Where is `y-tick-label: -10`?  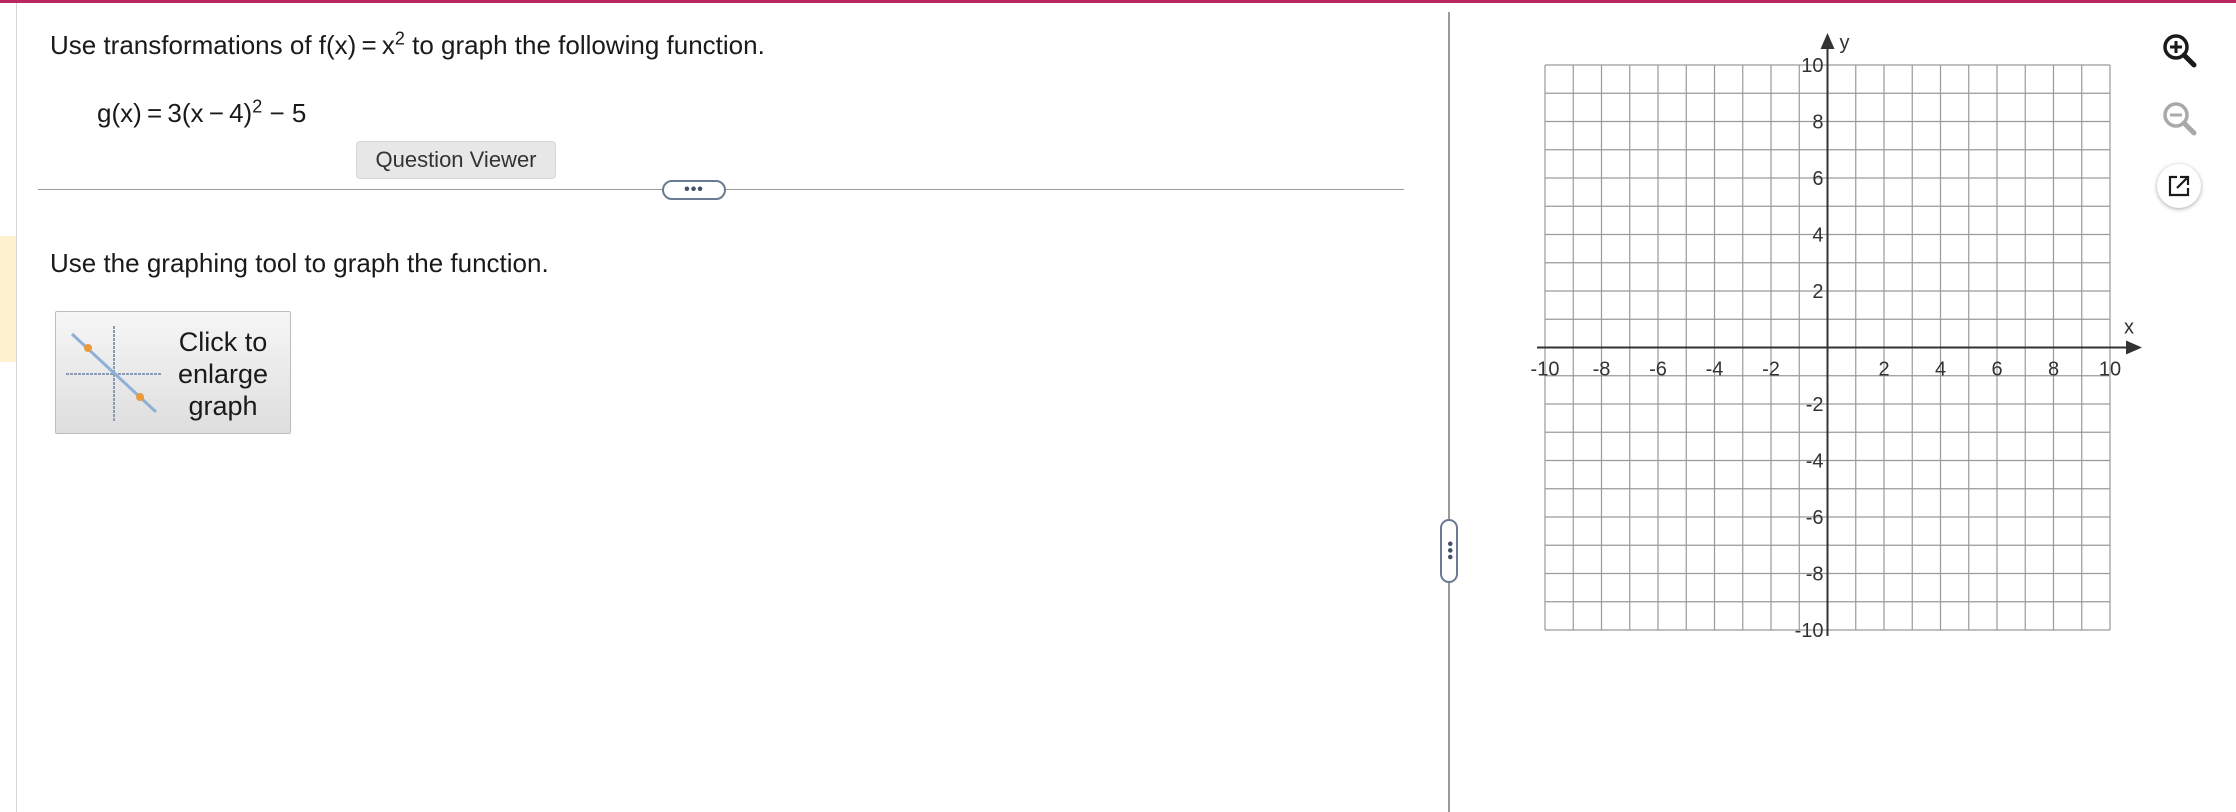 y-tick-label: -10 is located at coordinates (1809, 631).